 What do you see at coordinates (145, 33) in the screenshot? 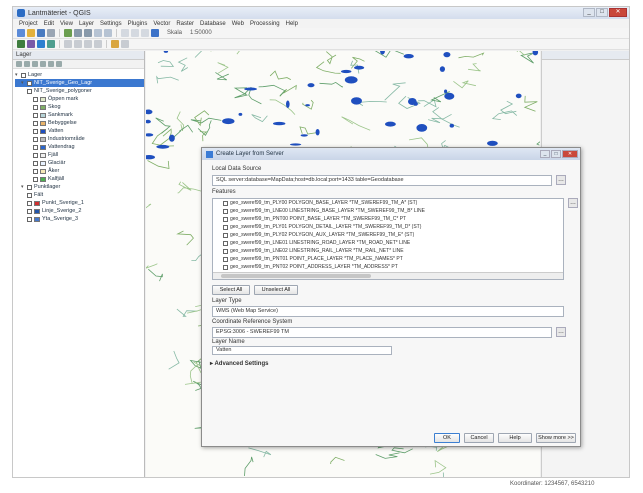
I see `measure-icon` at bounding box center [145, 33].